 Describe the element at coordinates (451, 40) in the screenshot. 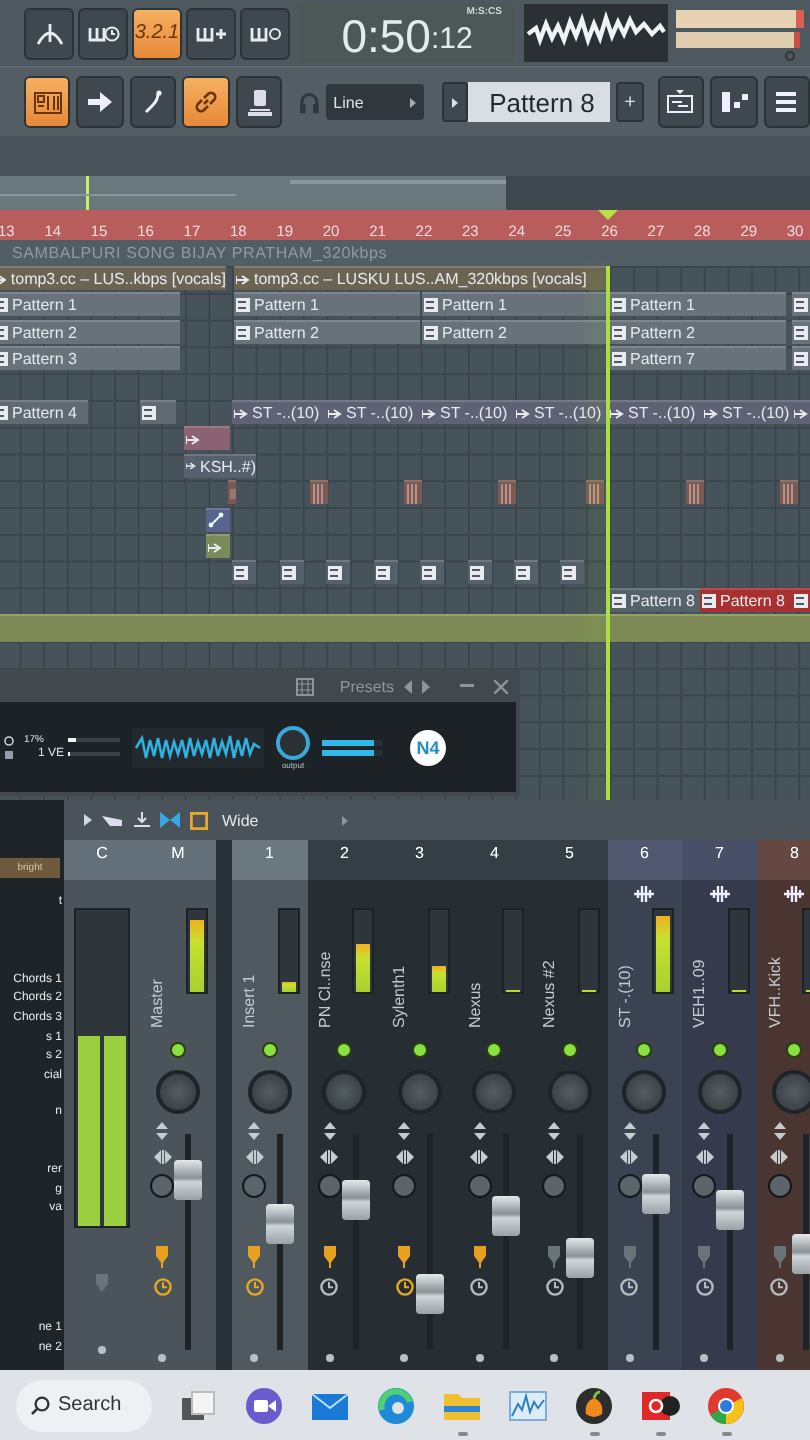

I see `time-centiseconds: :12` at that location.